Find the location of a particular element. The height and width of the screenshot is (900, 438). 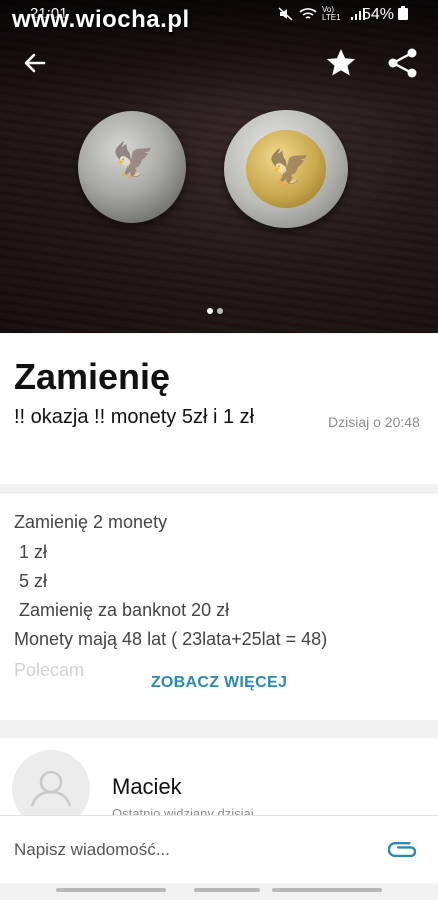

paperclip-icon is located at coordinates (402, 850).